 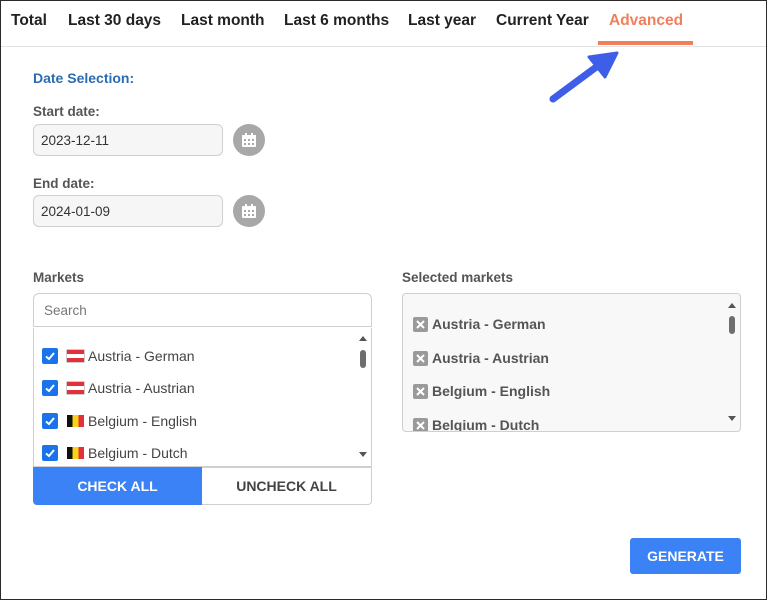 I want to click on selected-market-label: Austria - Austrian, so click(x=490, y=358).